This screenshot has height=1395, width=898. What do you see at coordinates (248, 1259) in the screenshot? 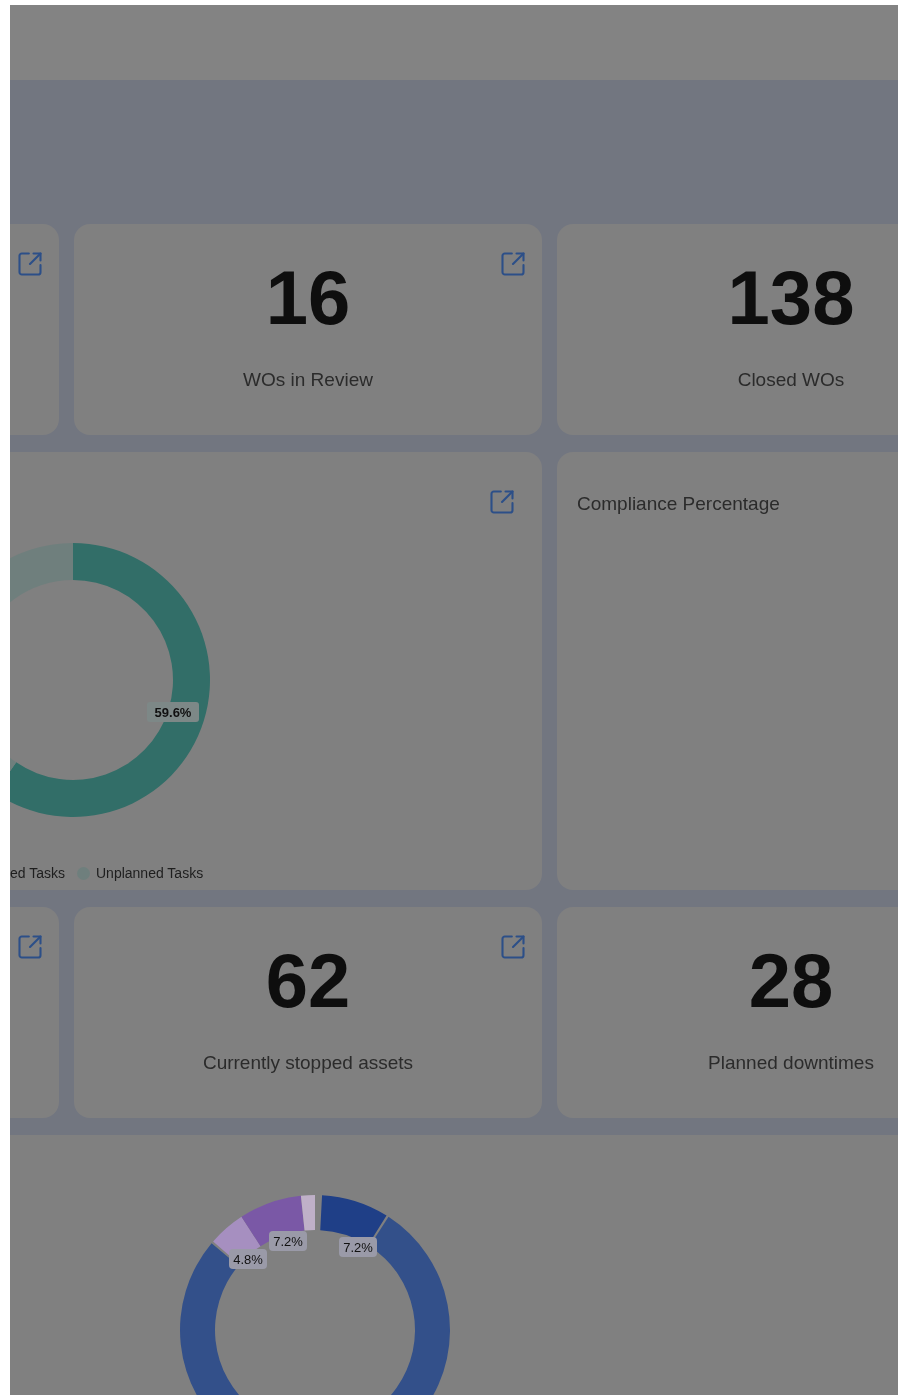
I see `slice-label: 4.8%` at bounding box center [248, 1259].